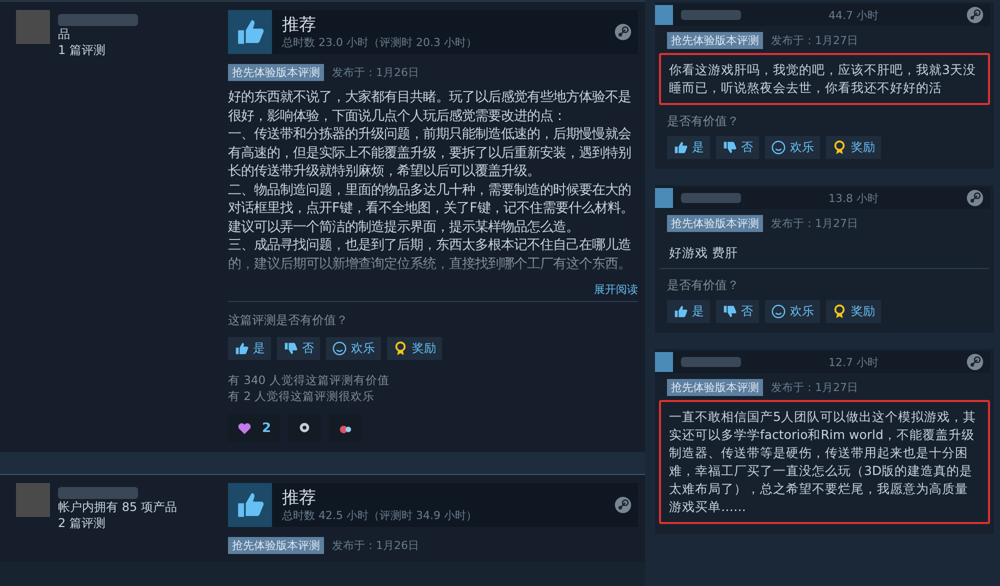 This screenshot has height=586, width=1000. What do you see at coordinates (616, 289) in the screenshot?
I see `expand-link: 展开阅读` at bounding box center [616, 289].